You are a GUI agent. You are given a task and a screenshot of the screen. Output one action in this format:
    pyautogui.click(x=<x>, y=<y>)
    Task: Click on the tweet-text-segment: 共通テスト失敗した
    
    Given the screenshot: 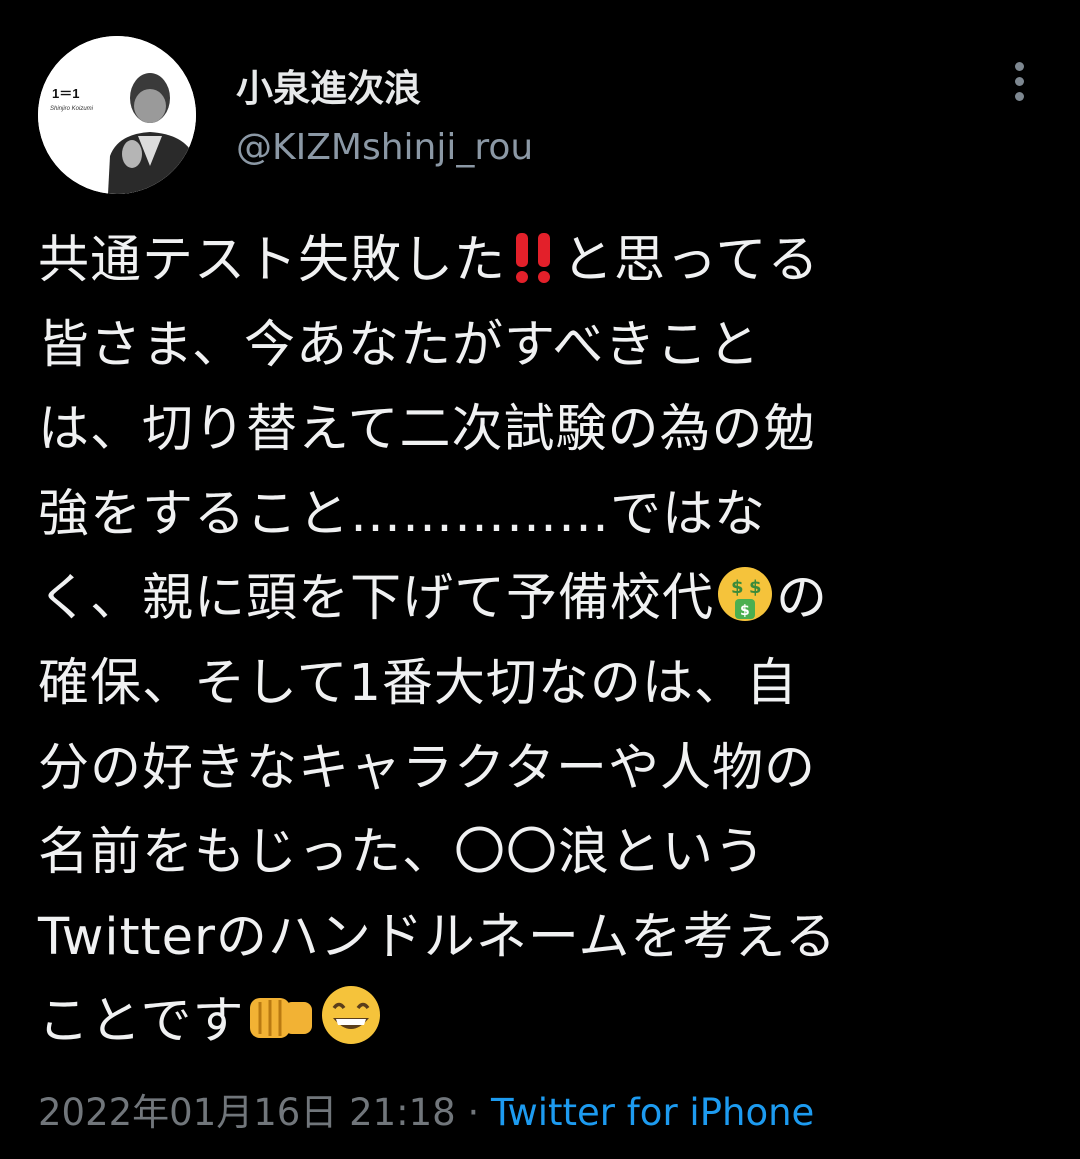 What is the action you would take?
    pyautogui.click(x=272, y=260)
    